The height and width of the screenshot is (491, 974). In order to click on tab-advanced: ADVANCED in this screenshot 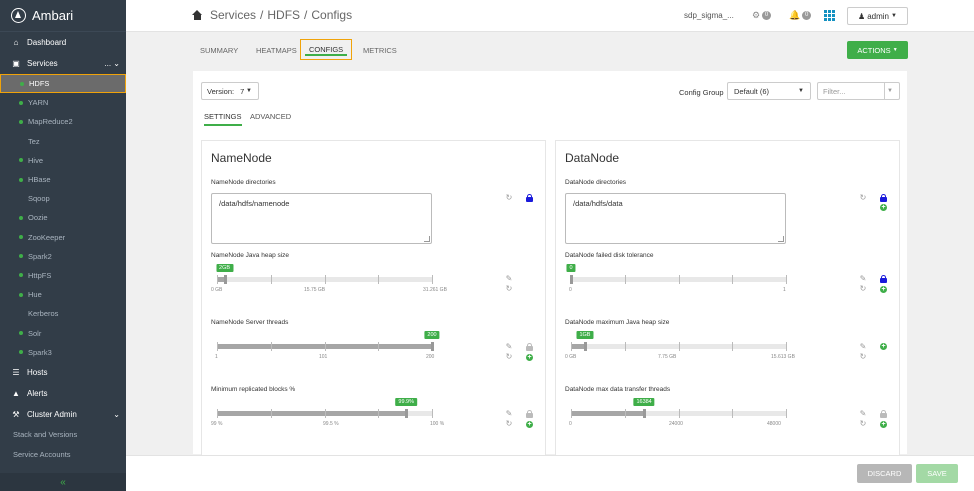, I will do `click(270, 116)`.